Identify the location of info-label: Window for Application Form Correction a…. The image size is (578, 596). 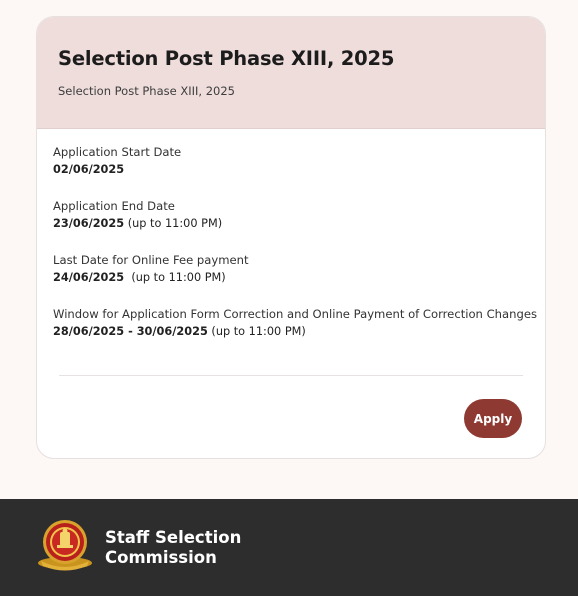
(295, 314).